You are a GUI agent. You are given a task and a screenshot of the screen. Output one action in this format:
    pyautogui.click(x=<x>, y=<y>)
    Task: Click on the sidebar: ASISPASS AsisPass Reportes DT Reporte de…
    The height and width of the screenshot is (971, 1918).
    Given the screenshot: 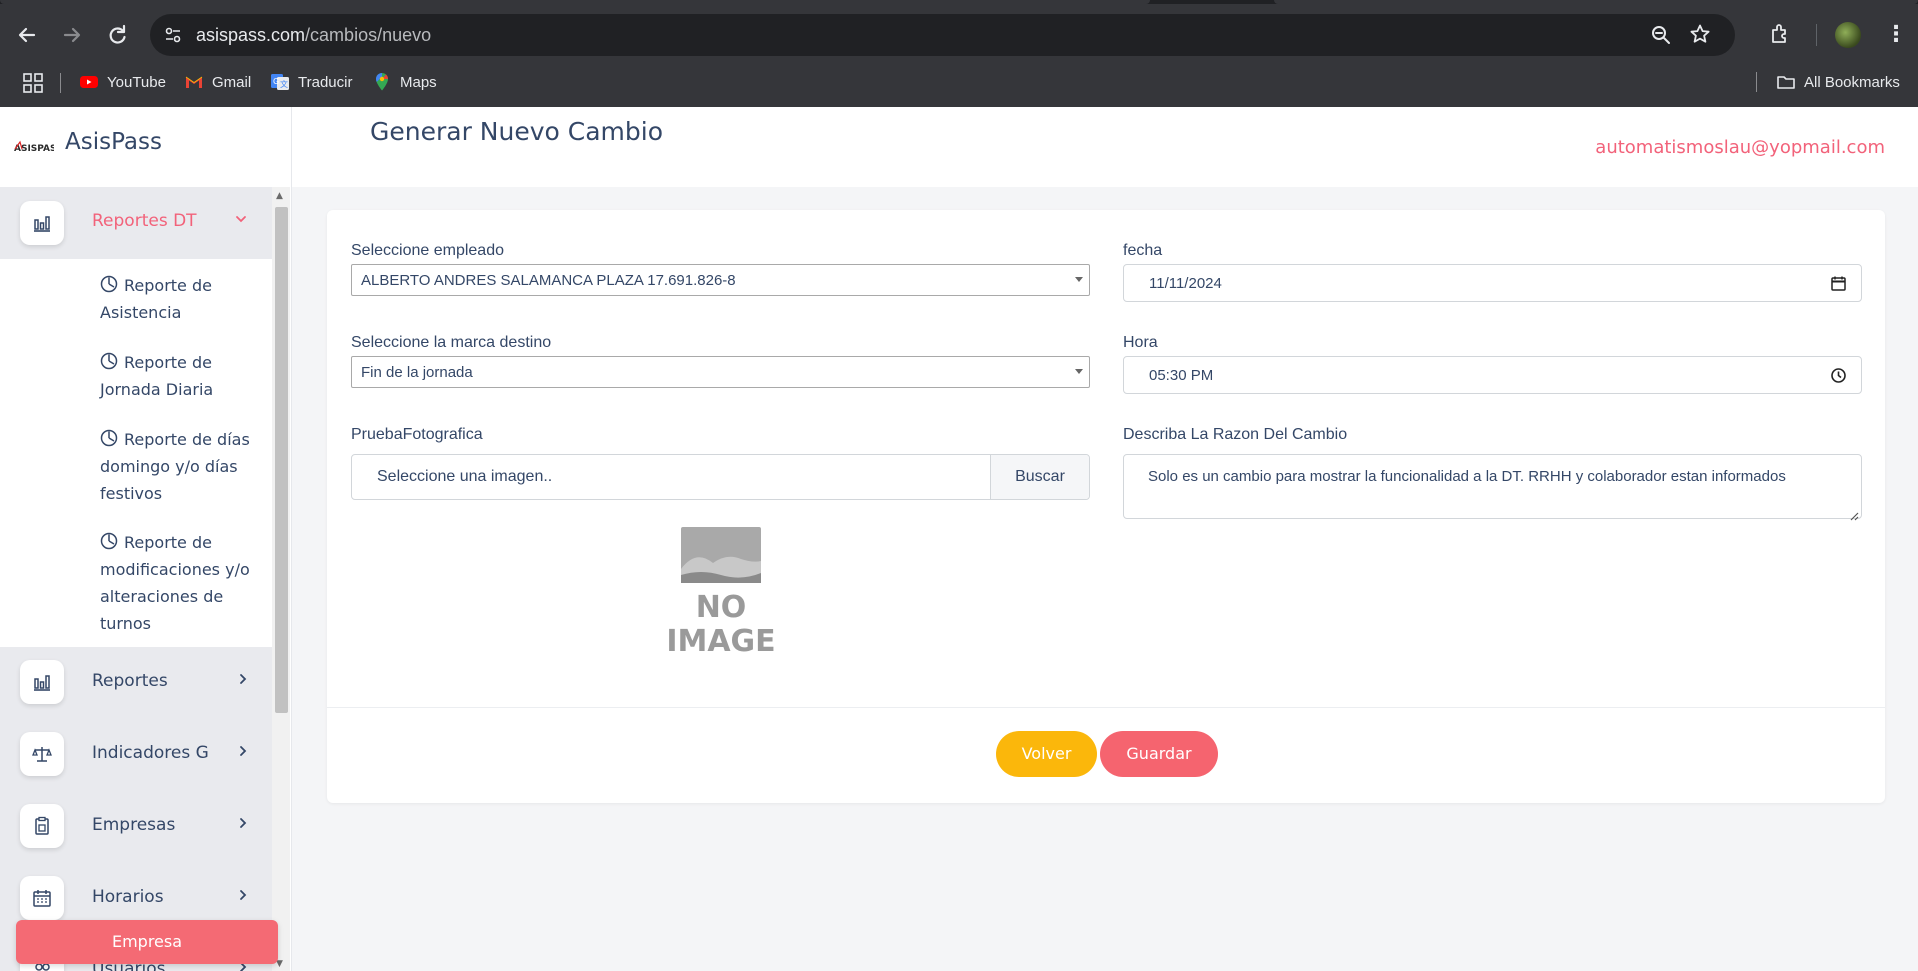 What is the action you would take?
    pyautogui.click(x=146, y=539)
    